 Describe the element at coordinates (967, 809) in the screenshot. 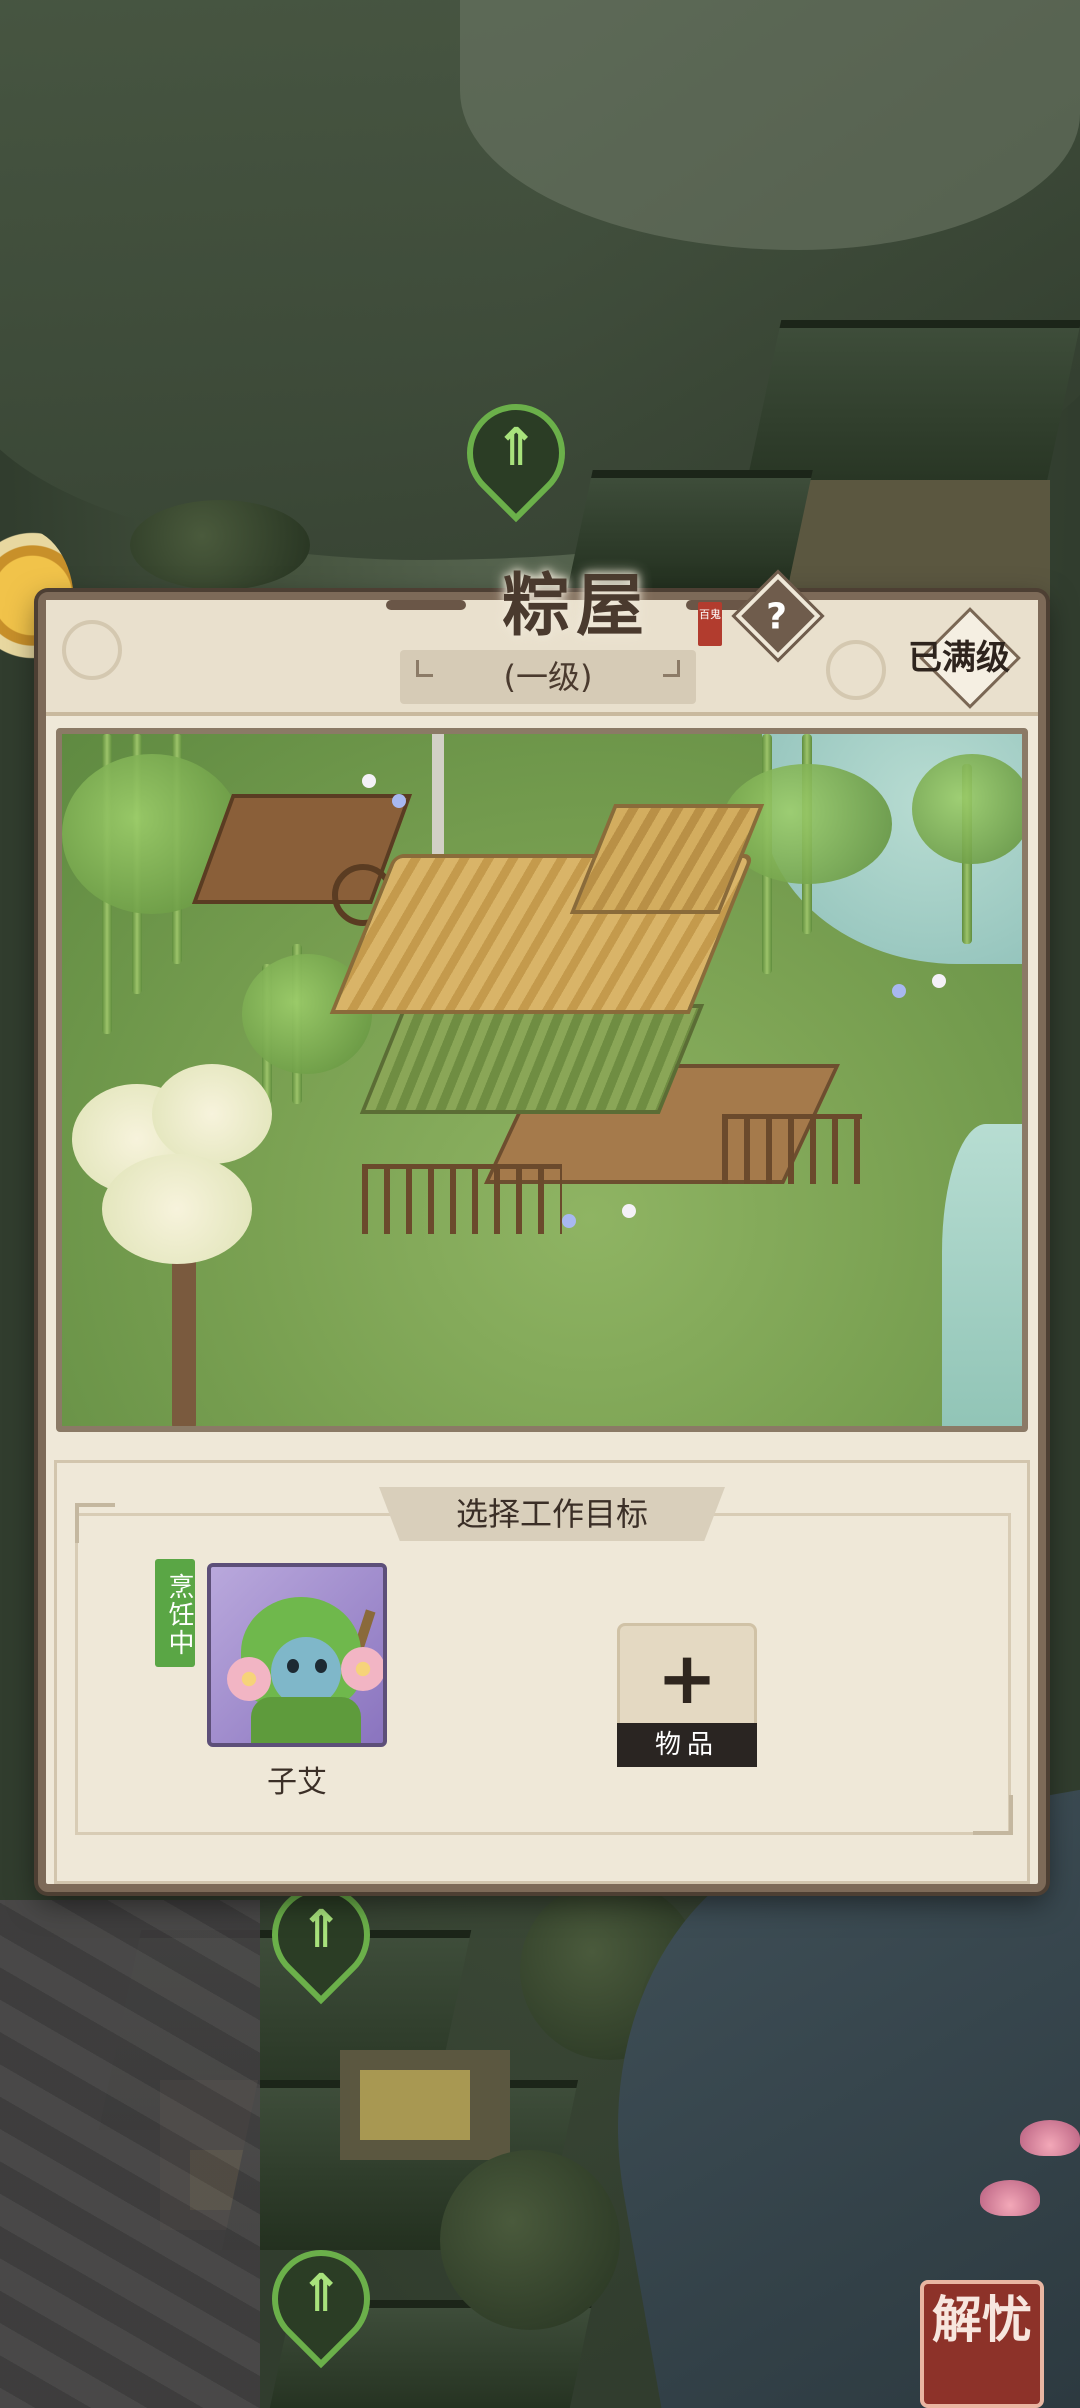

I see `bamboo-leaves` at that location.